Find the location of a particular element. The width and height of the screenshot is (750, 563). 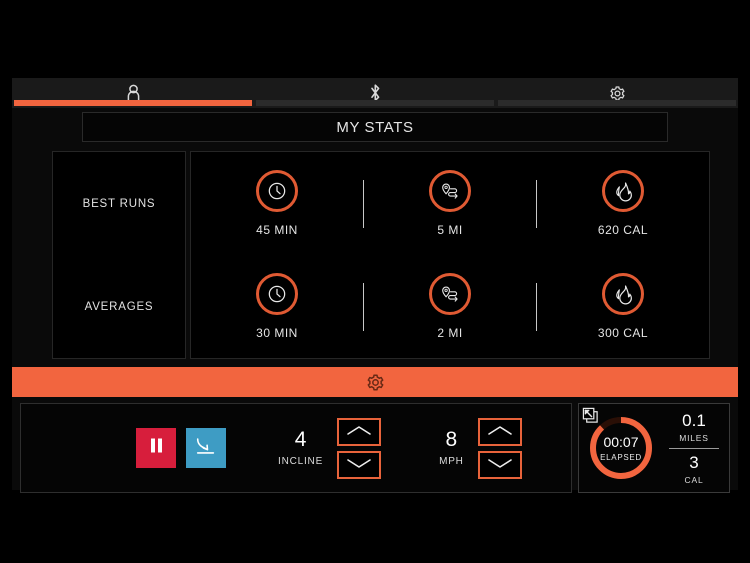

cal-unit: CAL is located at coordinates (694, 479).